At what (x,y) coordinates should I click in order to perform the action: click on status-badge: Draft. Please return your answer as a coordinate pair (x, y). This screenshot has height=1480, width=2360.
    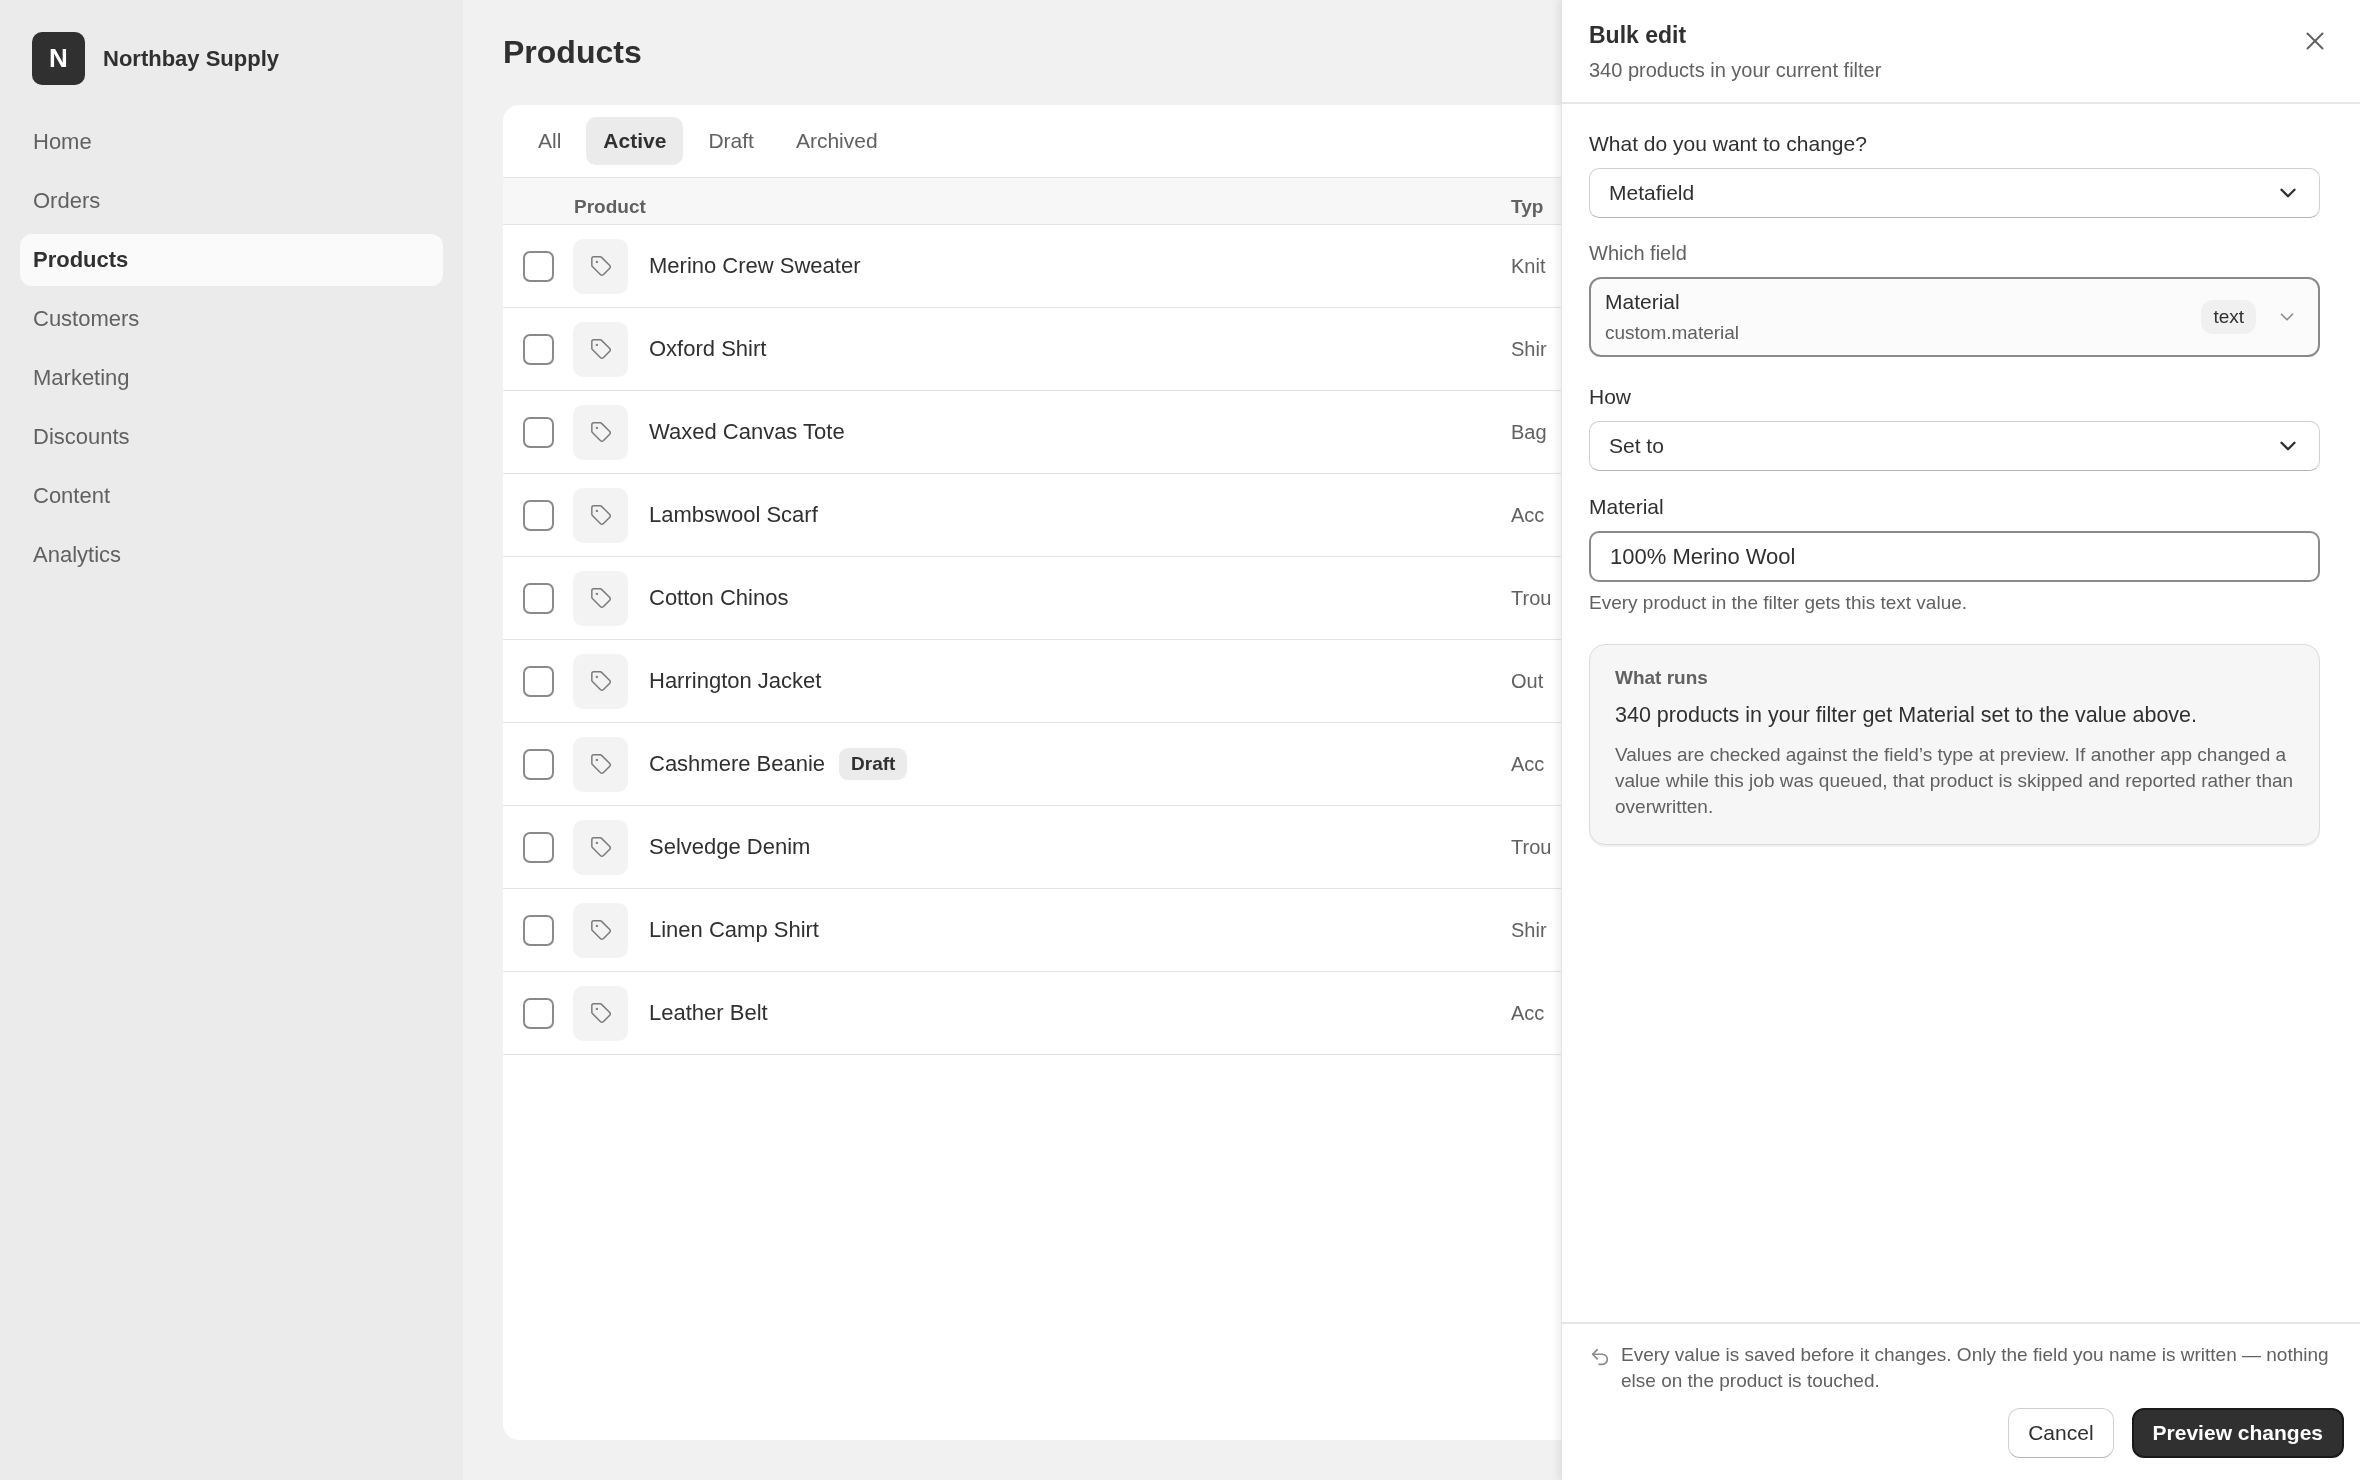
    Looking at the image, I should click on (873, 764).